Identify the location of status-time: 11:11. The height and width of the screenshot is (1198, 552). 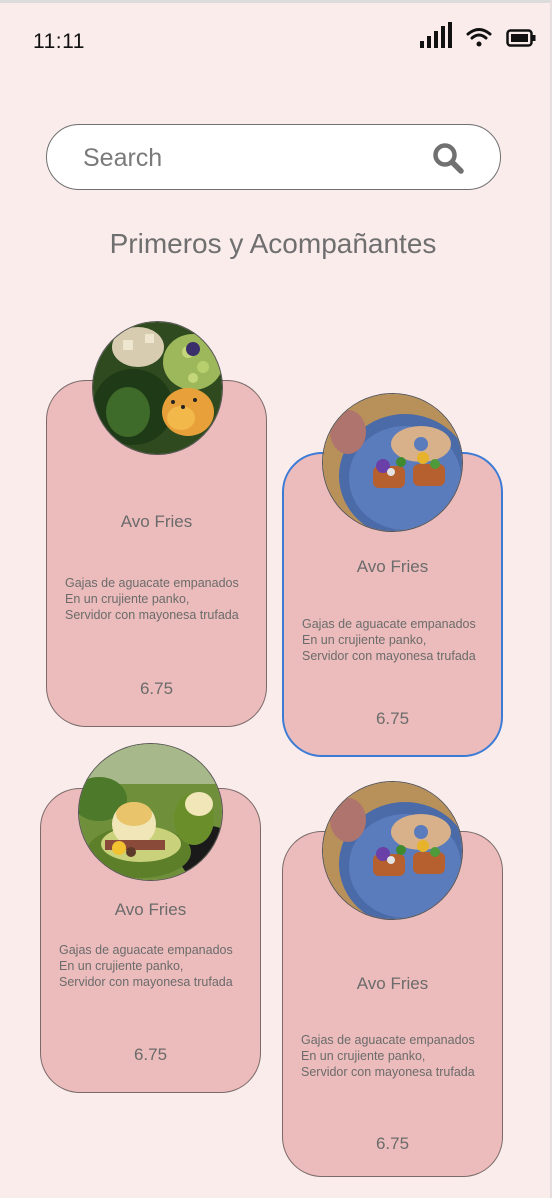
(59, 41).